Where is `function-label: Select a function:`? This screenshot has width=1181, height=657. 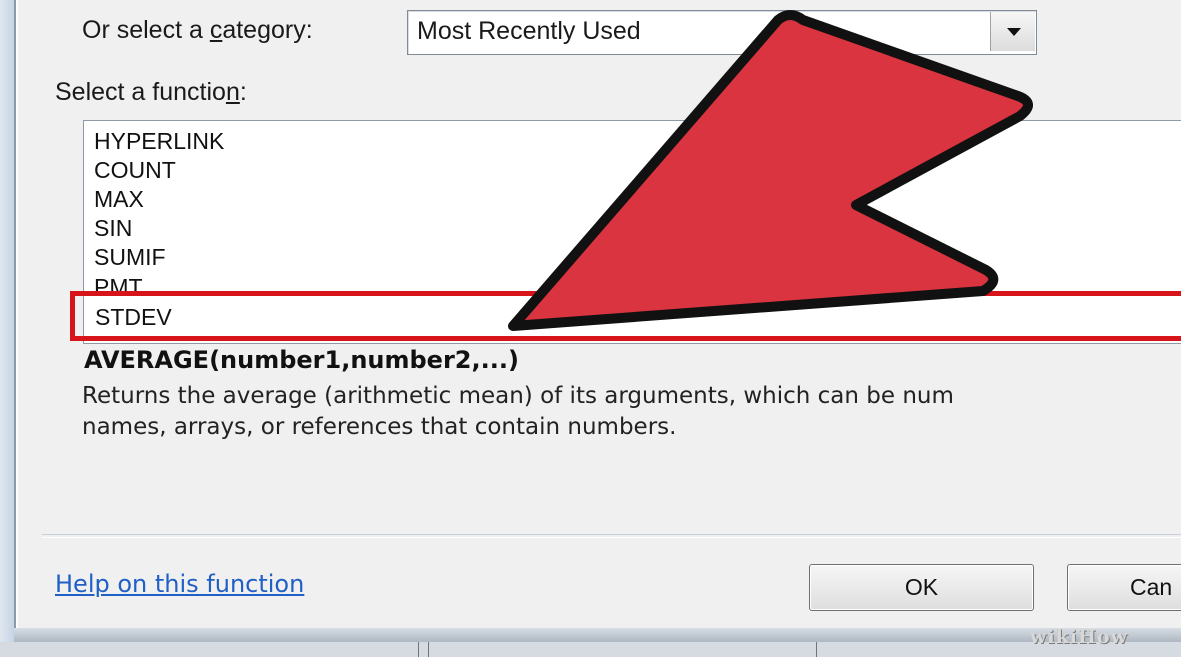 function-label: Select a function: is located at coordinates (151, 92).